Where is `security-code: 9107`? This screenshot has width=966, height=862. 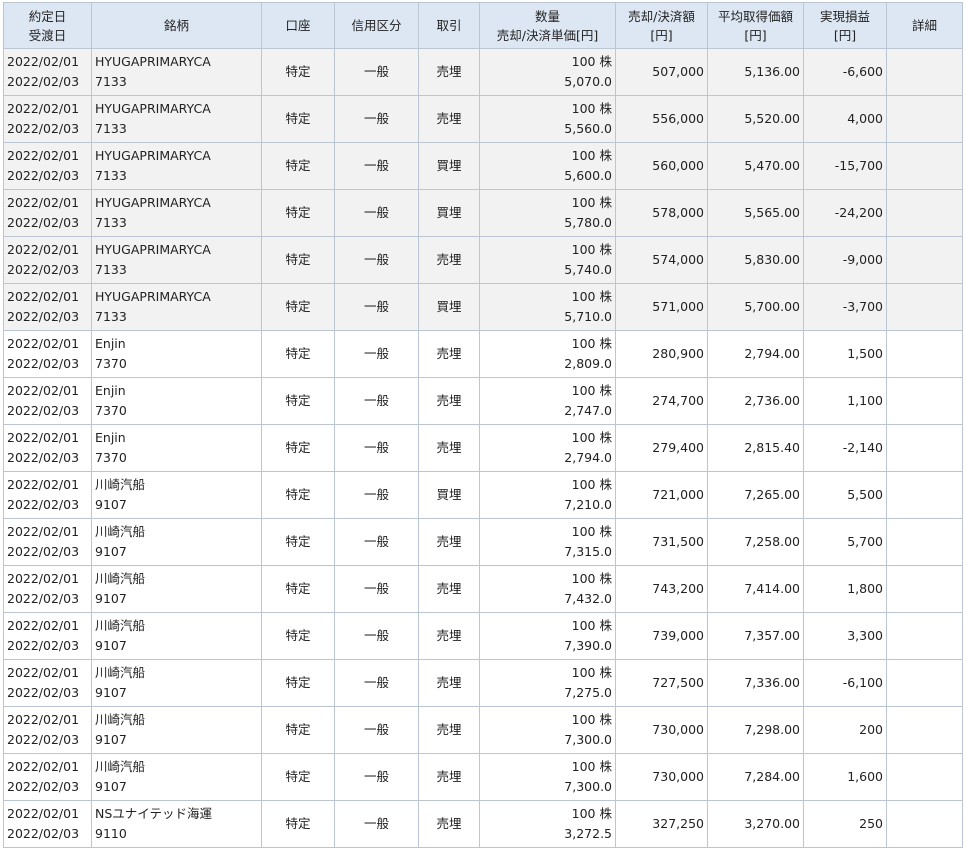
security-code: 9107 is located at coordinates (111, 598).